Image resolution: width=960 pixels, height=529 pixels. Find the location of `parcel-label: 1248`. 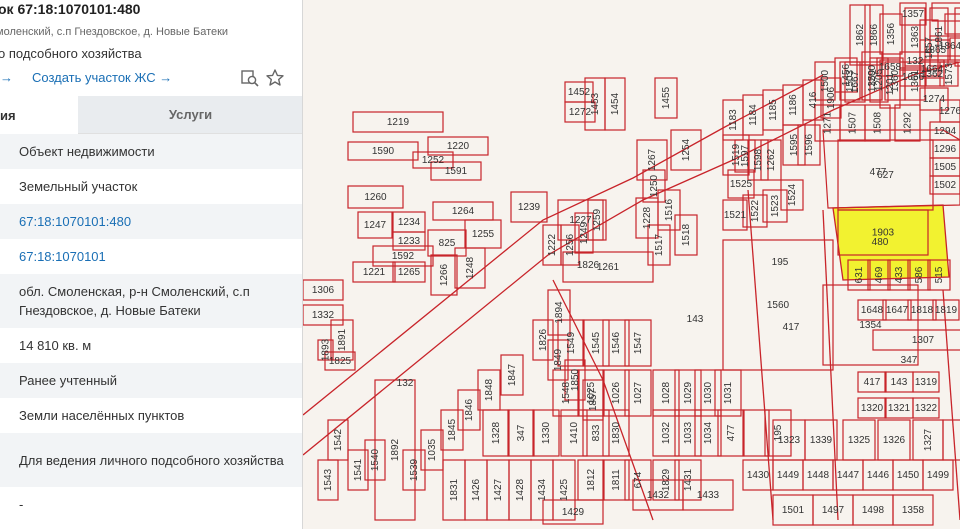

parcel-label: 1248 is located at coordinates (470, 267).